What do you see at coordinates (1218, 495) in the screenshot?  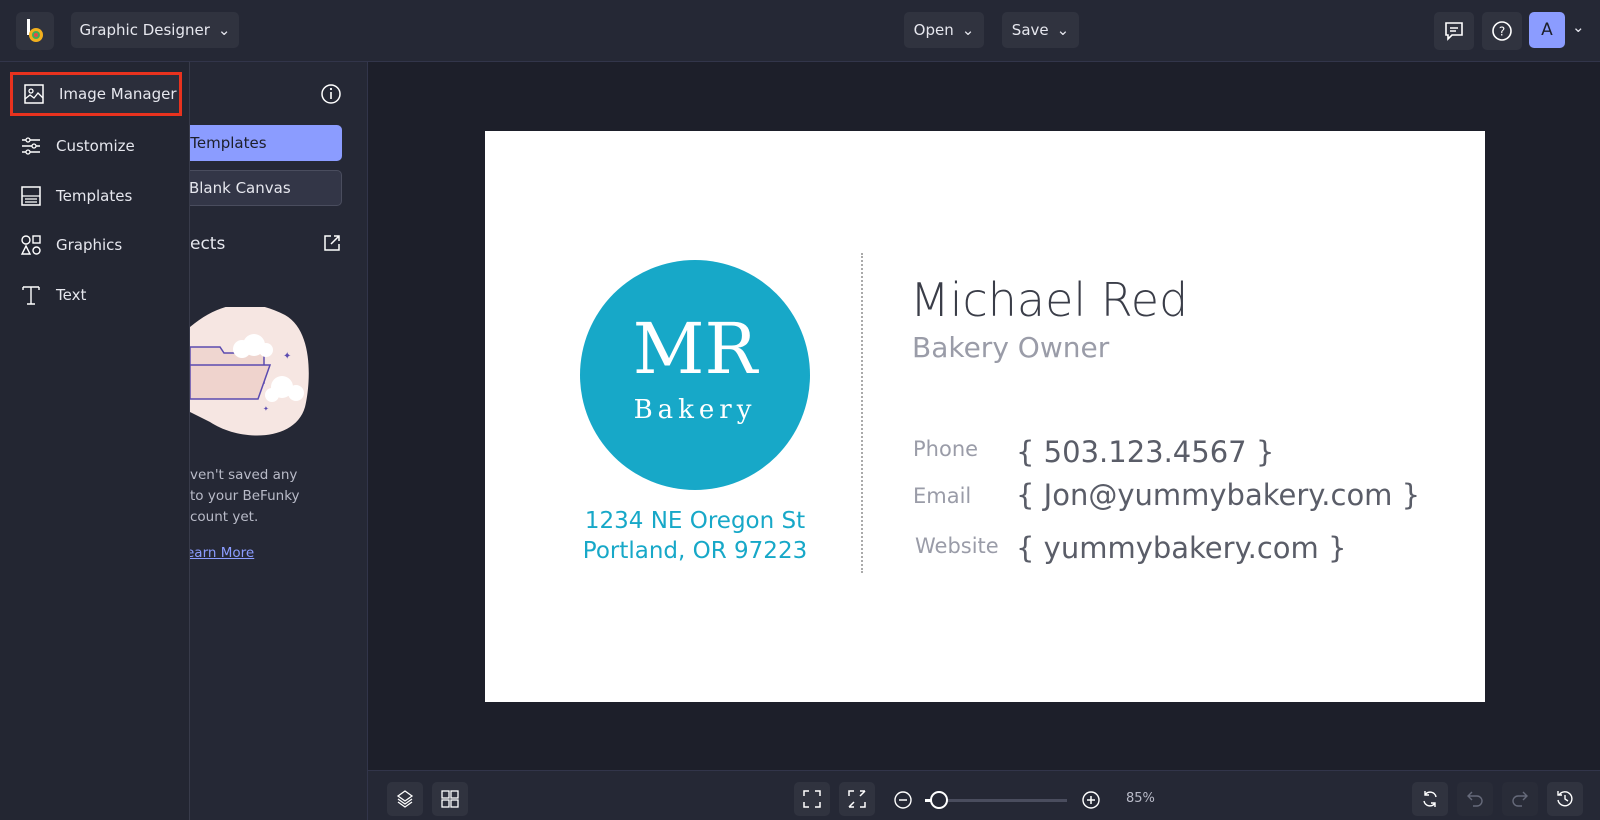 I see `email-value: { Jon@yummybakery.com }` at bounding box center [1218, 495].